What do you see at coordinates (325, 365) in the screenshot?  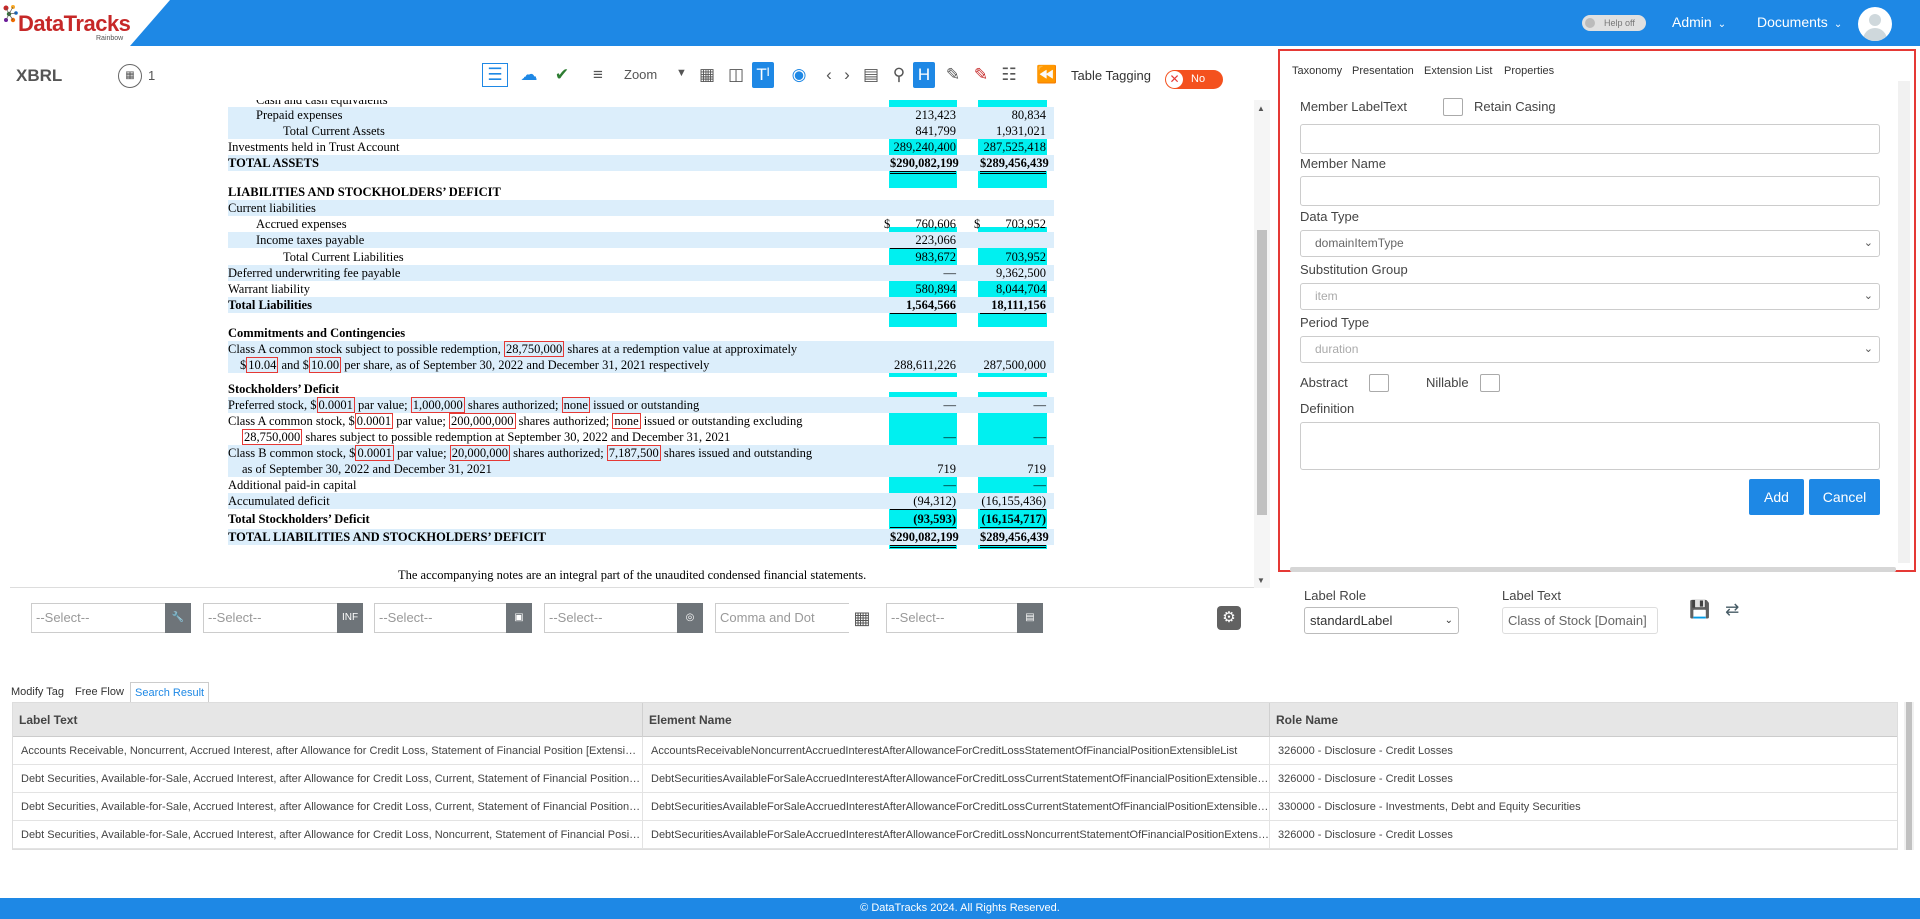 I see `tagged-value: 10.00` at bounding box center [325, 365].